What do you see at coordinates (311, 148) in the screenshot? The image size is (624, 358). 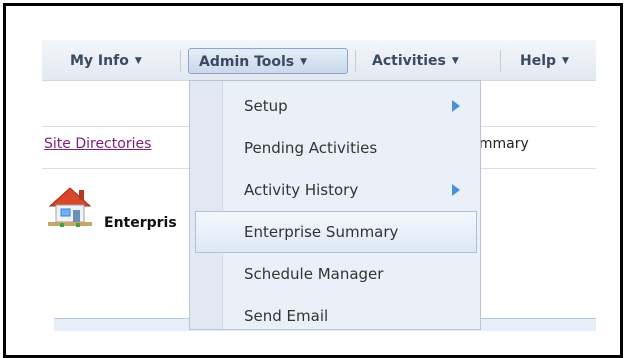 I see `menu-item-label: Pending Activities` at bounding box center [311, 148].